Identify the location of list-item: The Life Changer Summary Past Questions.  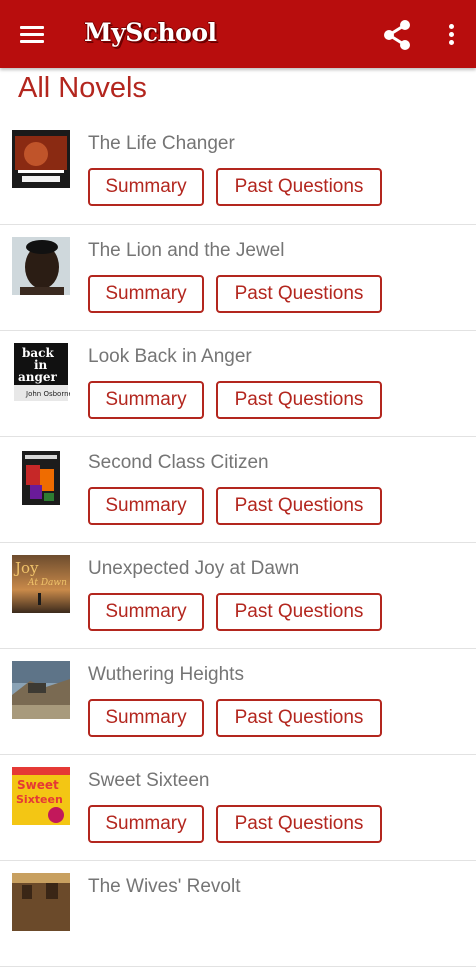
(238, 171).